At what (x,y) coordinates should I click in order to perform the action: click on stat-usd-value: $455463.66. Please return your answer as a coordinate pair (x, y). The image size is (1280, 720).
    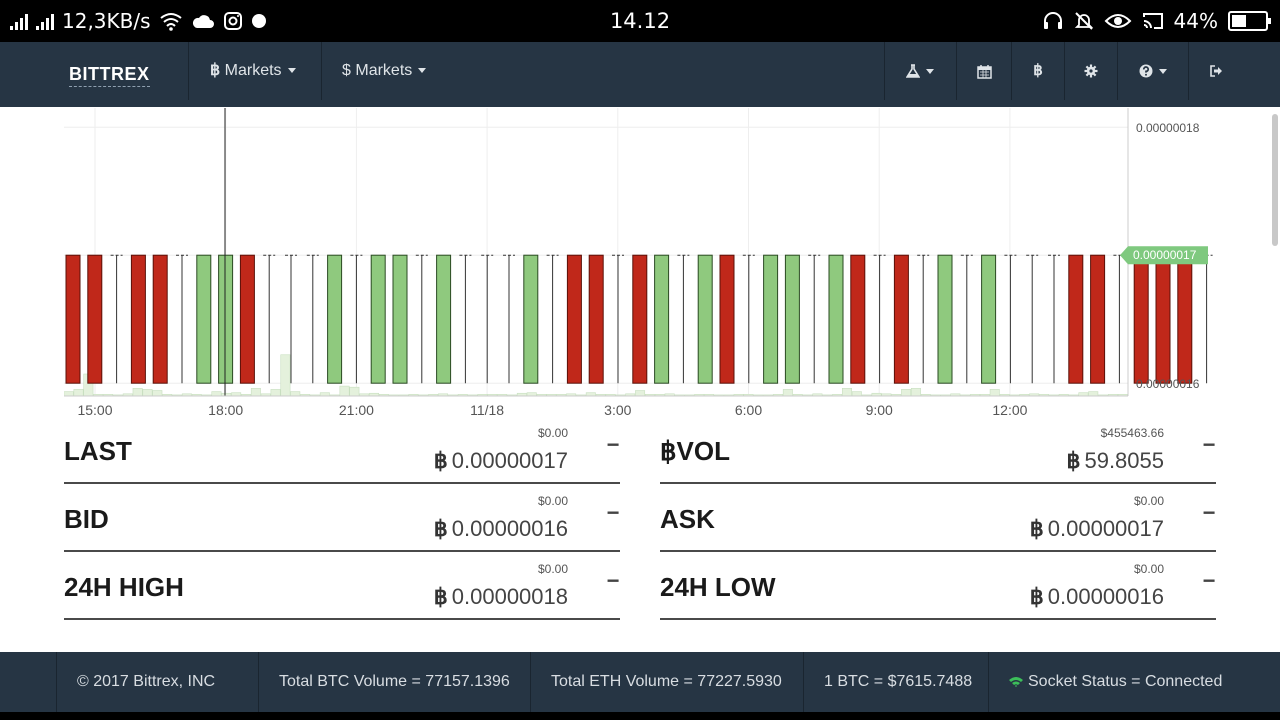
    Looking at the image, I should click on (1132, 433).